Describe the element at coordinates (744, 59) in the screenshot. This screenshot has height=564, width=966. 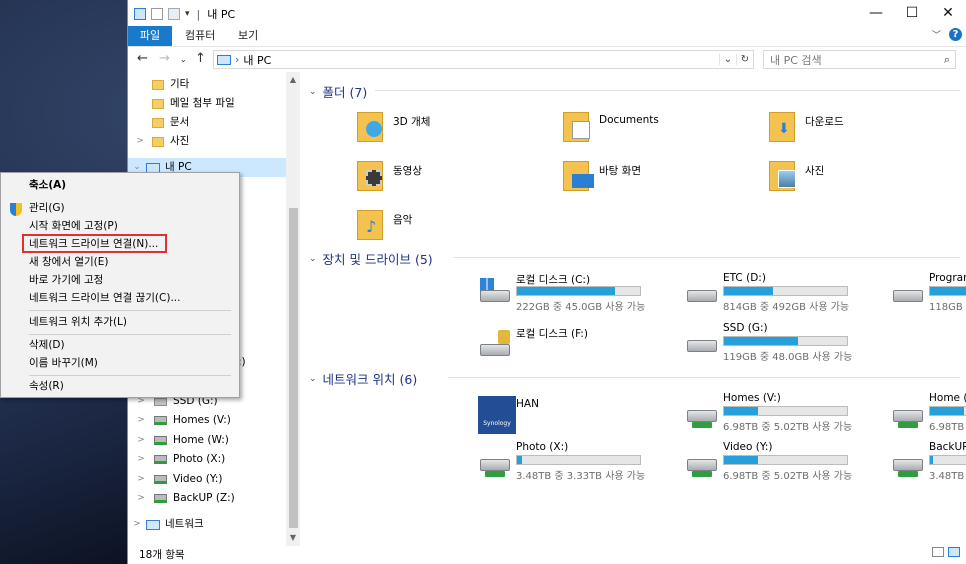
I see `refresh-icon: ↻` at that location.